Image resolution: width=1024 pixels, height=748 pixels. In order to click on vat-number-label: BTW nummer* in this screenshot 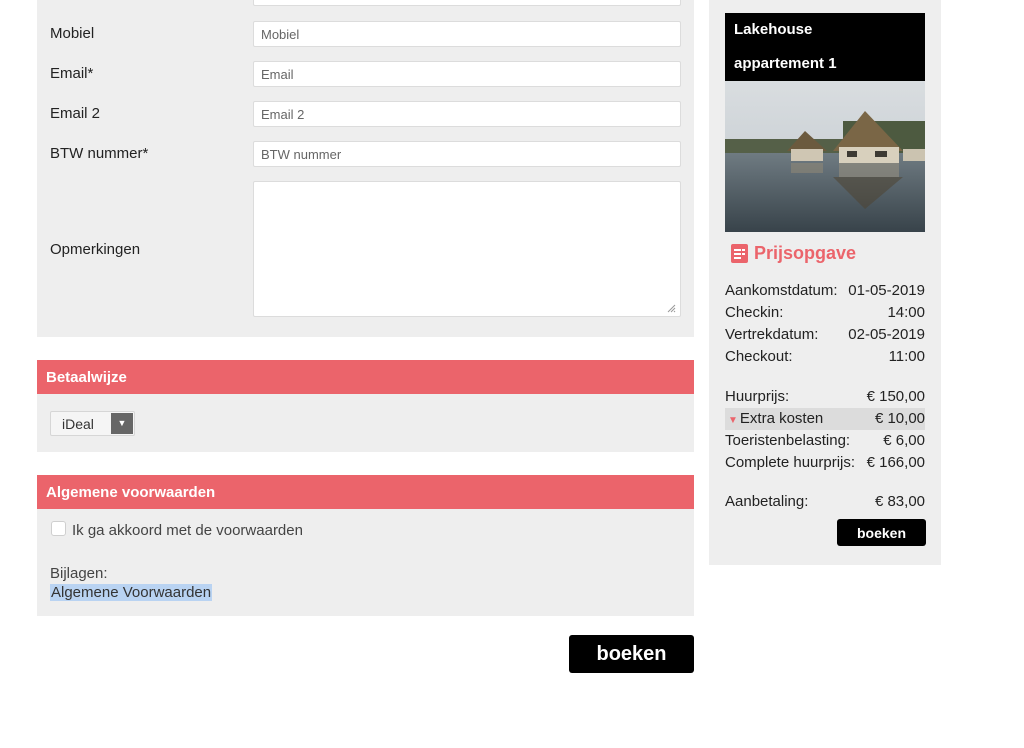, I will do `click(99, 153)`.